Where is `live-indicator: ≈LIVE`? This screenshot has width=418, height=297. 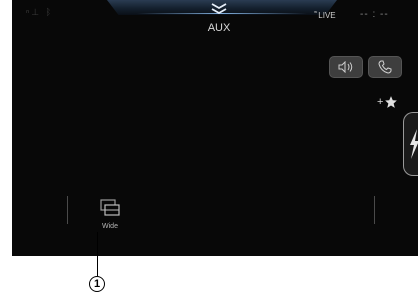
live-indicator: ≈LIVE is located at coordinates (325, 15).